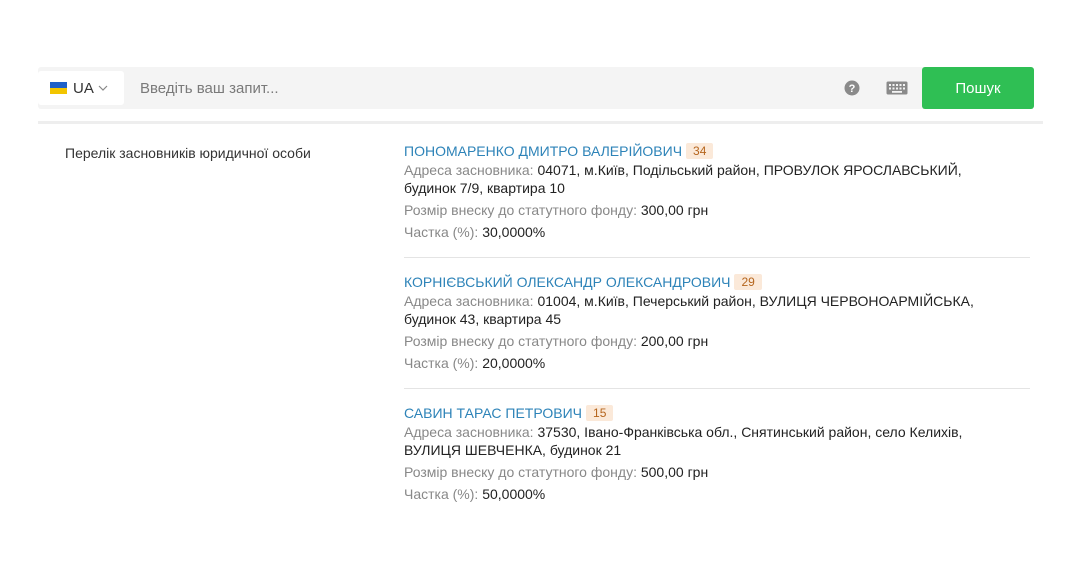 Image resolution: width=1080 pixels, height=580 pixels. What do you see at coordinates (540, 122) in the screenshot?
I see `header-divider` at bounding box center [540, 122].